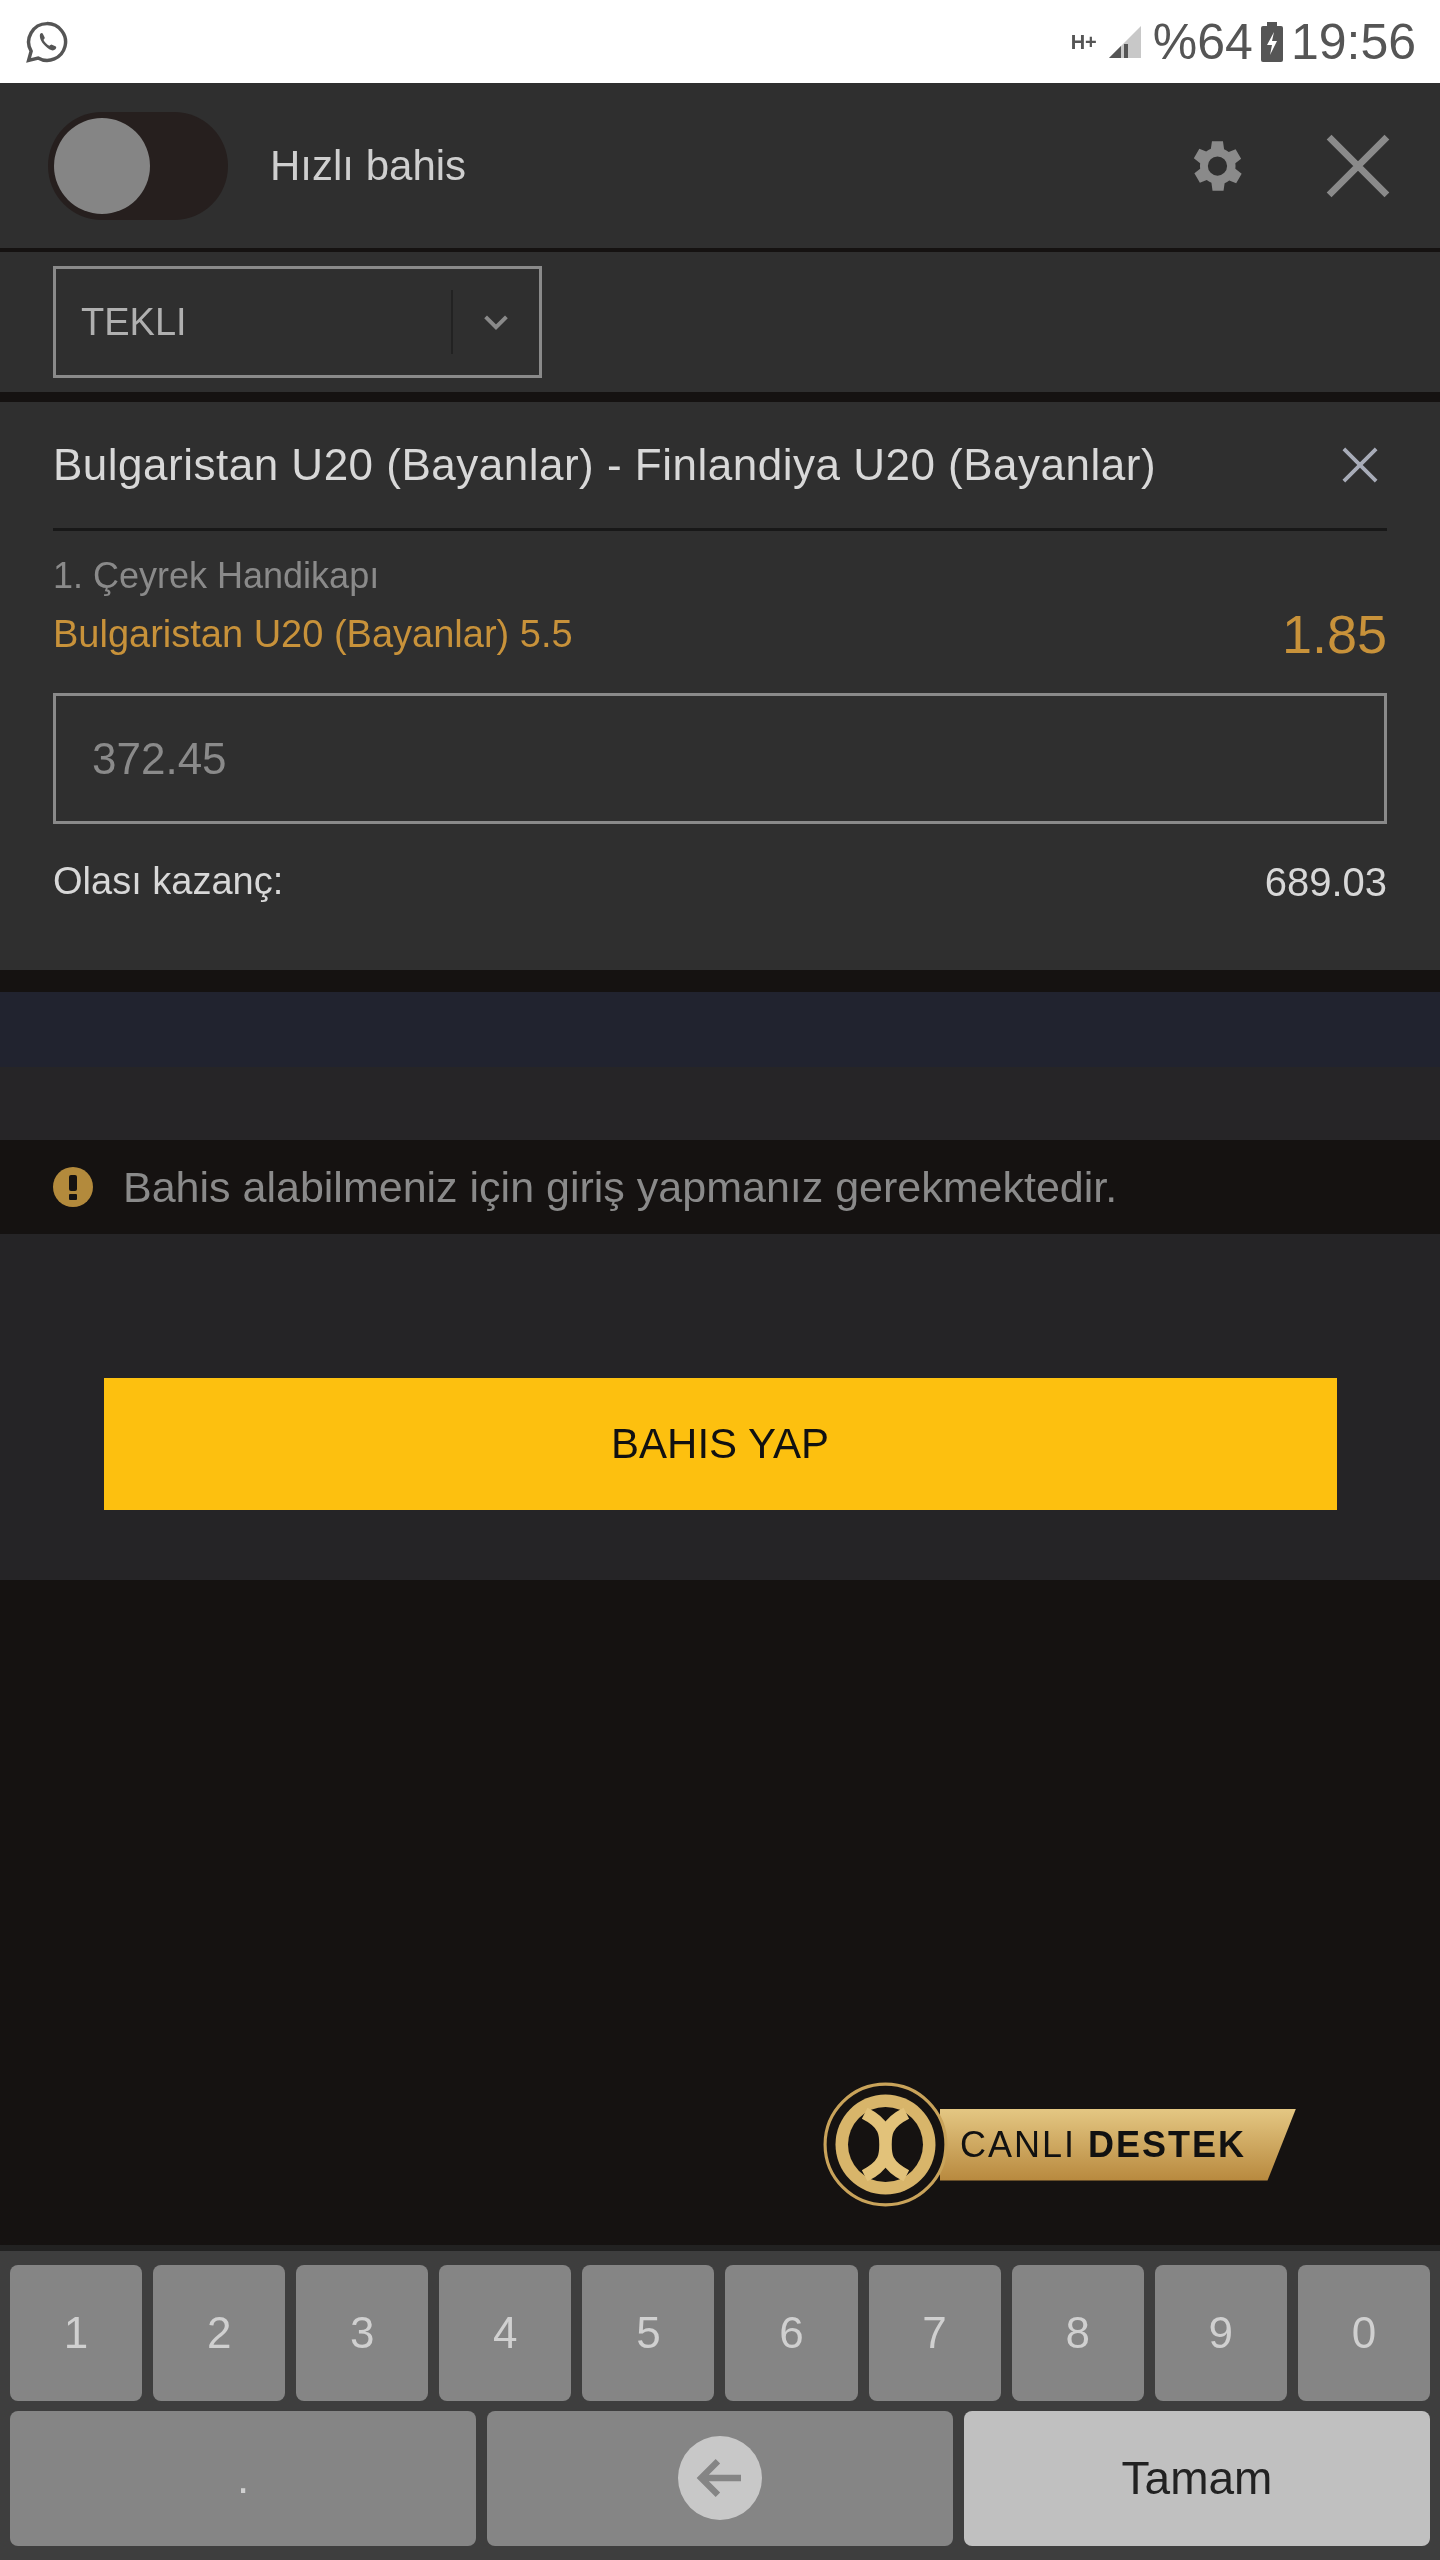 This screenshot has width=1440, height=2560. What do you see at coordinates (362, 2333) in the screenshot?
I see `keyboard-key: 3` at bounding box center [362, 2333].